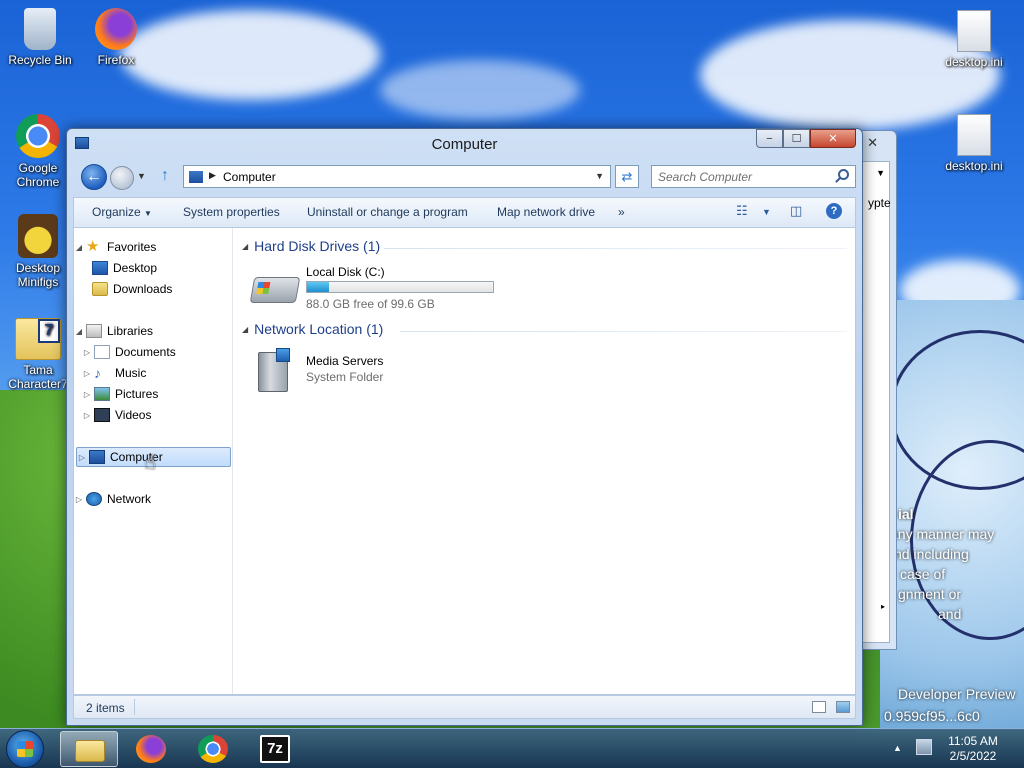 This screenshot has width=1024, height=768. Describe the element at coordinates (97, 373) in the screenshot. I see `music-icon: ♪` at that location.